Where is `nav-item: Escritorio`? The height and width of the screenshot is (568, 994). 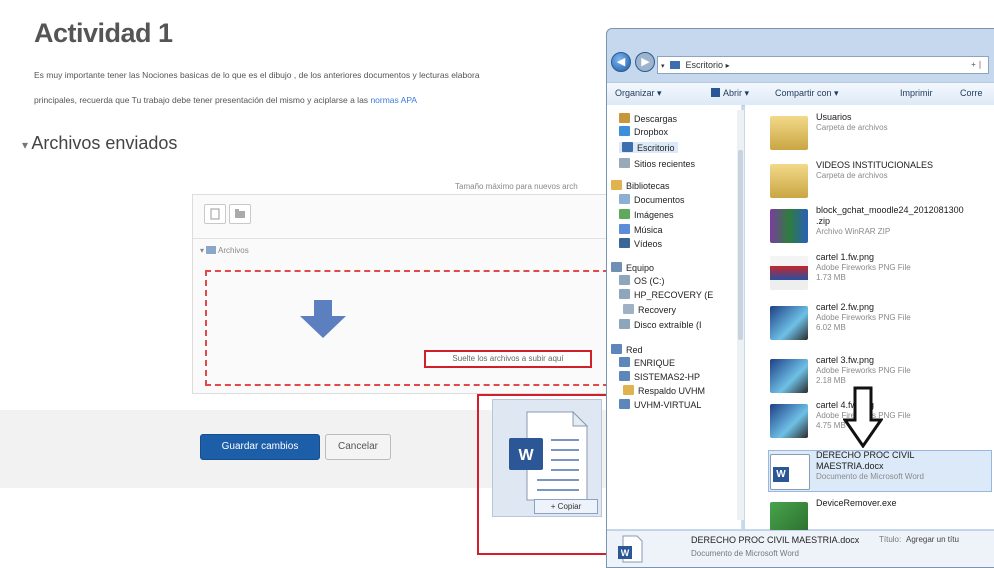 nav-item: Escritorio is located at coordinates (648, 147).